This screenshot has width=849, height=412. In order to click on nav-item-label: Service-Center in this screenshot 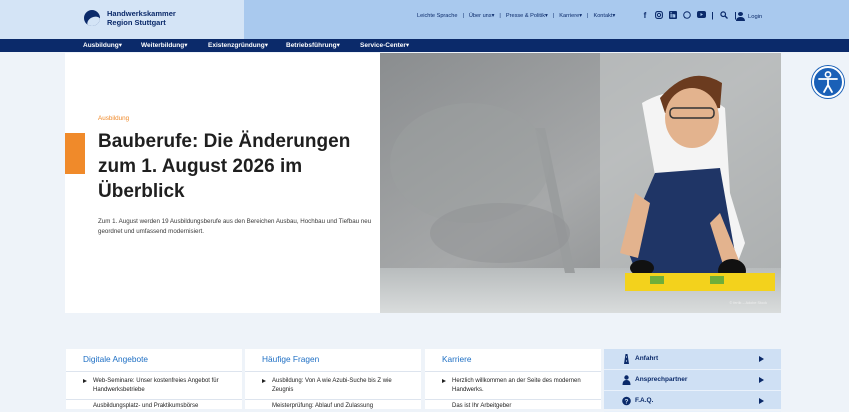, I will do `click(383, 45)`.